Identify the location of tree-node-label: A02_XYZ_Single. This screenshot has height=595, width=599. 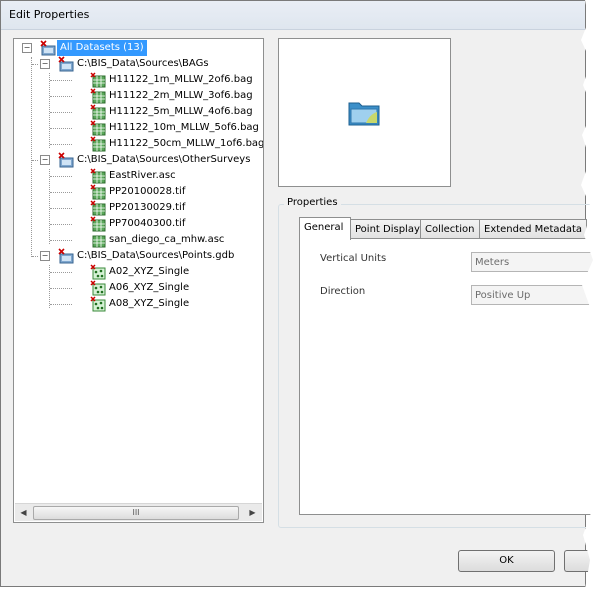
(149, 271).